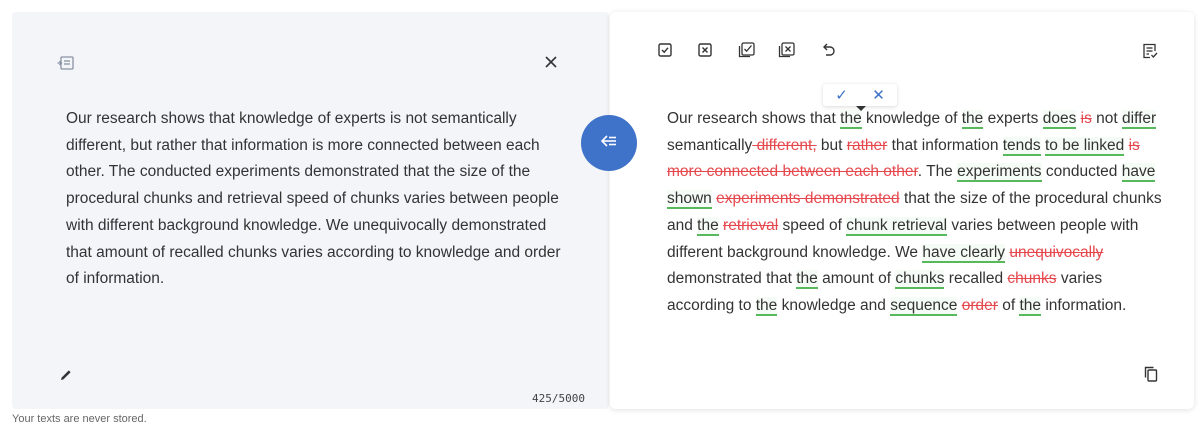  I want to click on inserted-word: to be linked, so click(1084, 146).